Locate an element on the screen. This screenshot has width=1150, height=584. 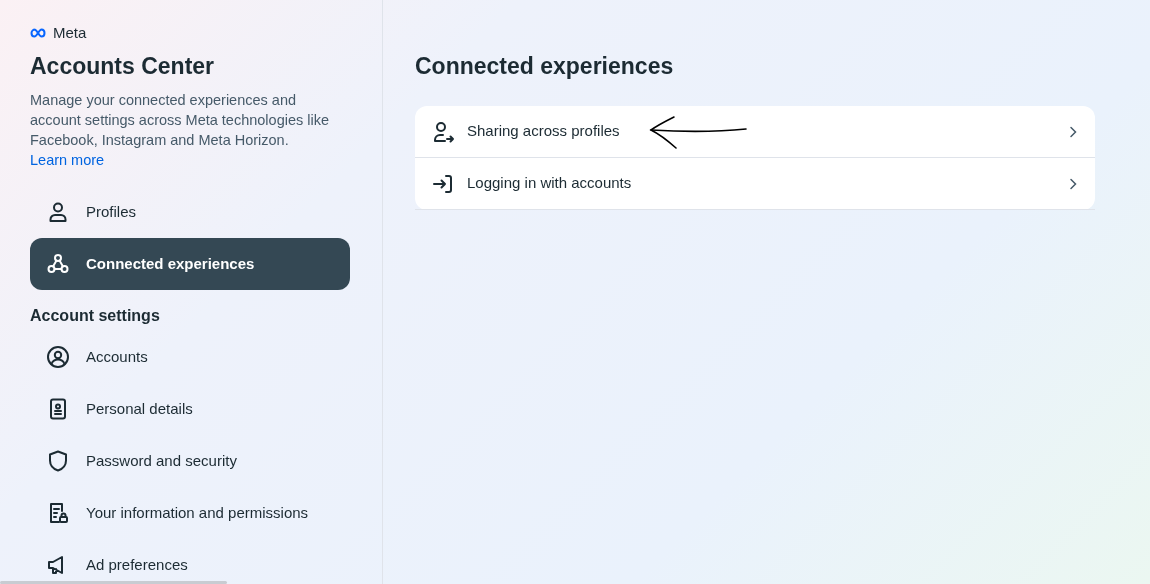
nav-item: Your information and permissions is located at coordinates (190, 512).